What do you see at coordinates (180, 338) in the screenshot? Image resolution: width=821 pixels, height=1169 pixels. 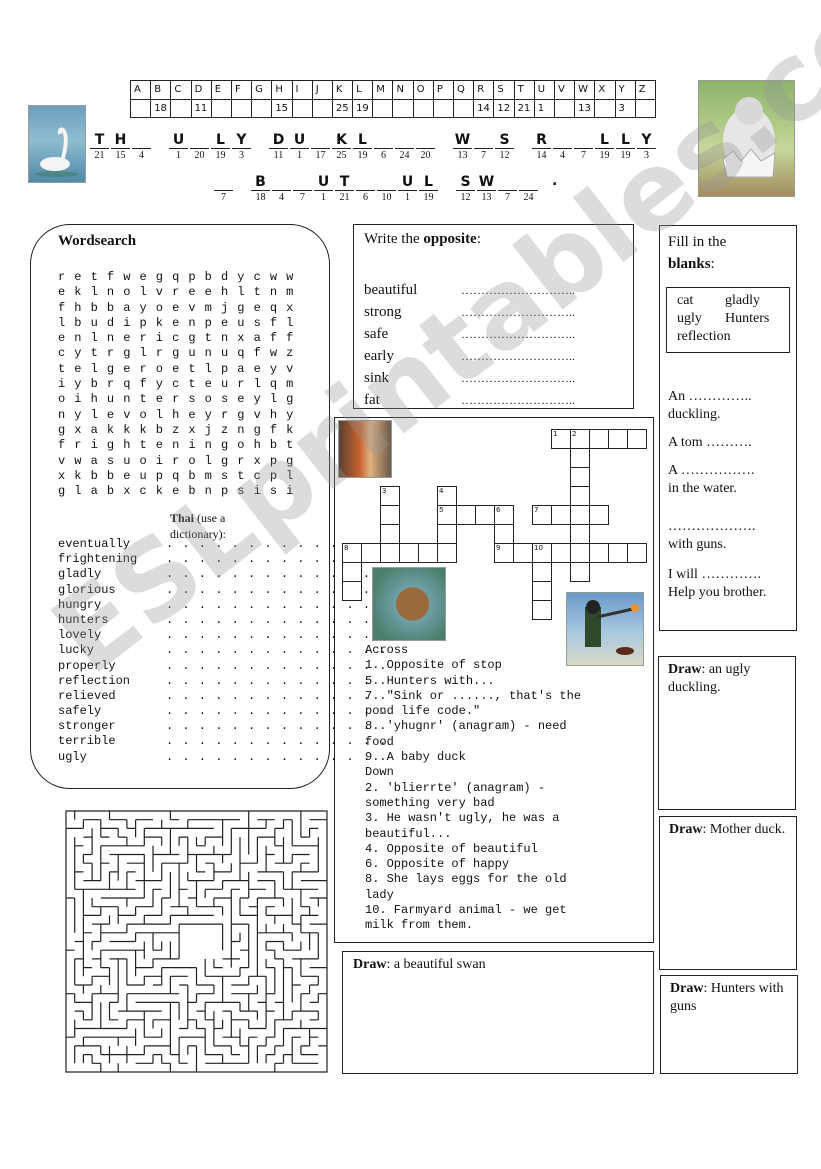 I see `wordsearch-letter: c` at bounding box center [180, 338].